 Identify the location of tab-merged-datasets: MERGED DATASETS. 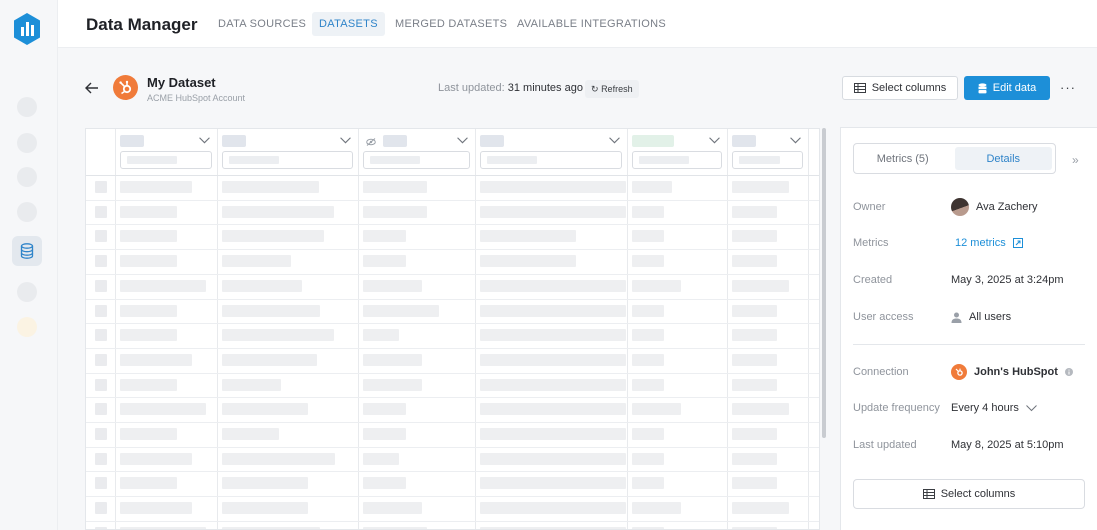
(451, 24).